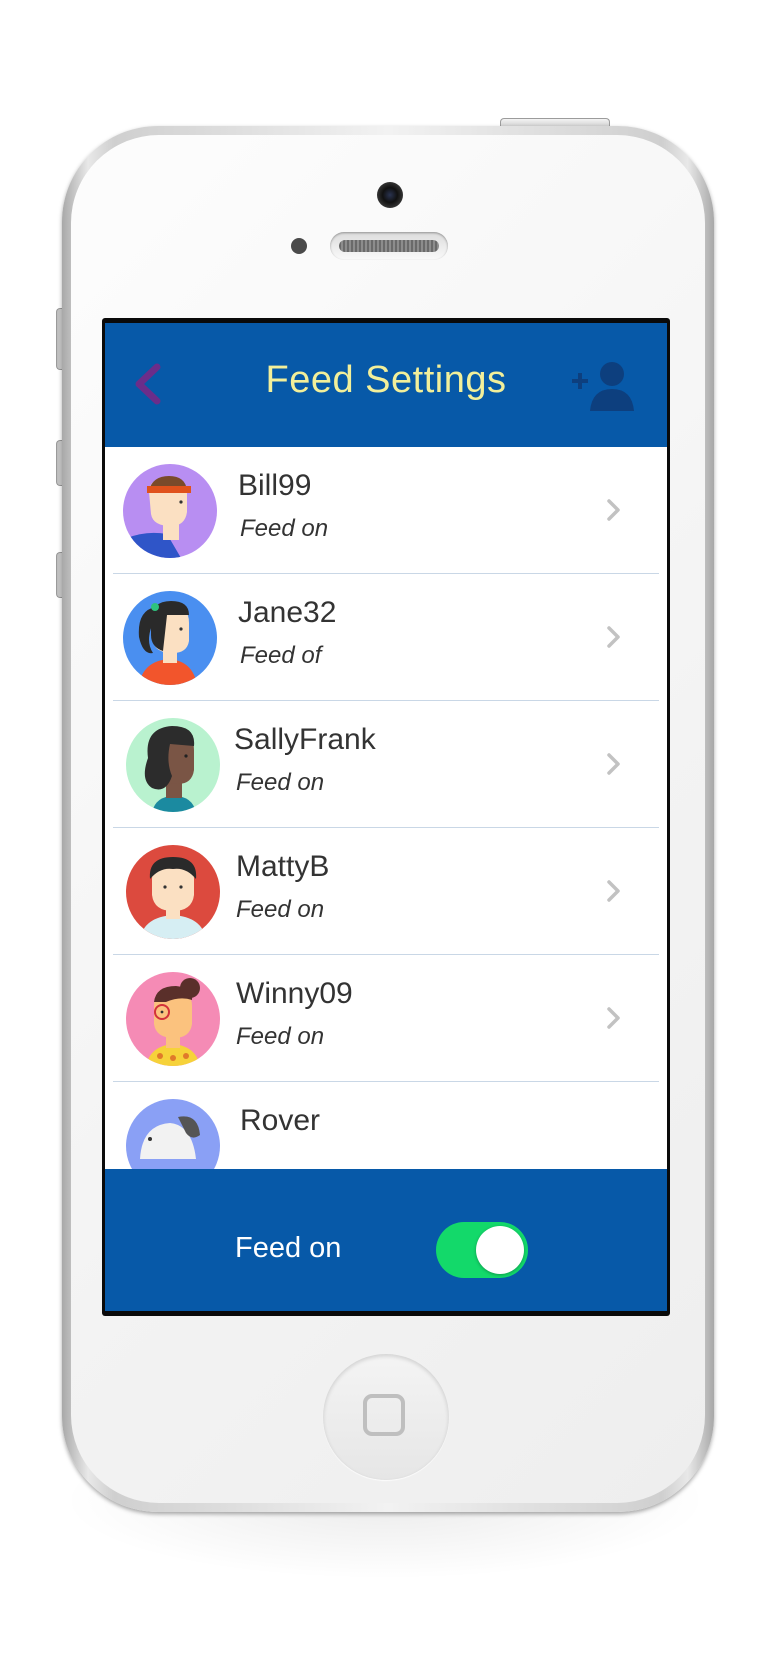 The image size is (773, 1667). I want to click on contact-row-sallyfrank: SallyFrank Feed on, so click(386, 764).